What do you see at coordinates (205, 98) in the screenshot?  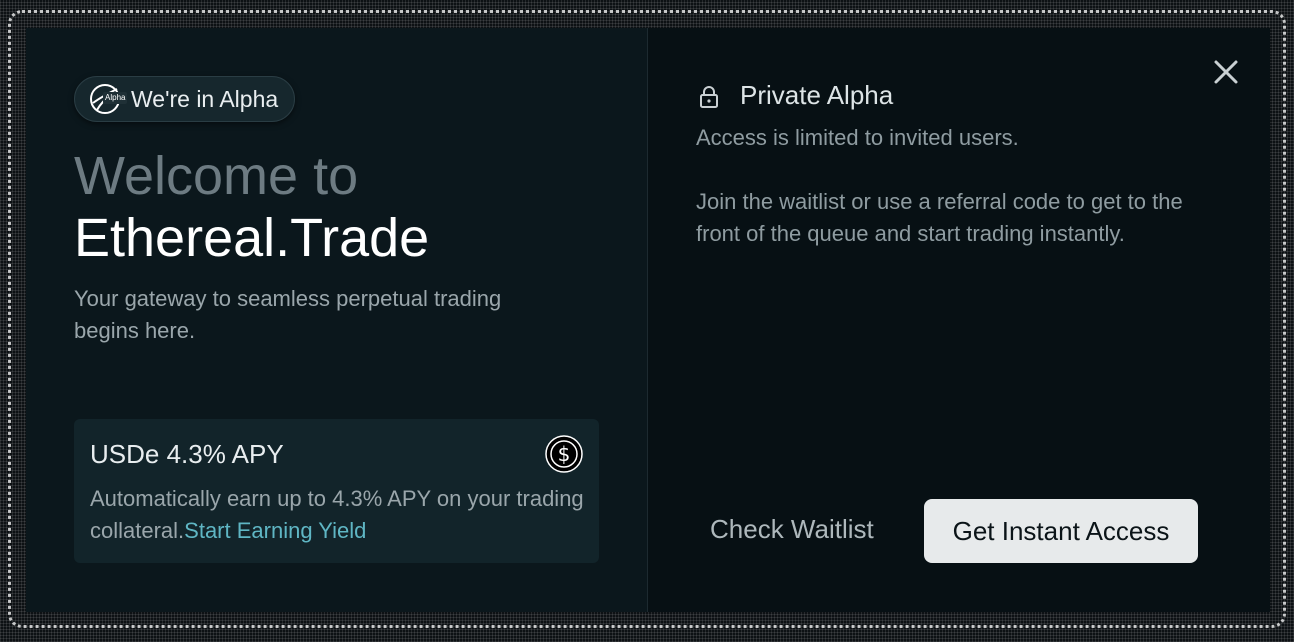 I see `alpha-badge-label: We're in Alpha` at bounding box center [205, 98].